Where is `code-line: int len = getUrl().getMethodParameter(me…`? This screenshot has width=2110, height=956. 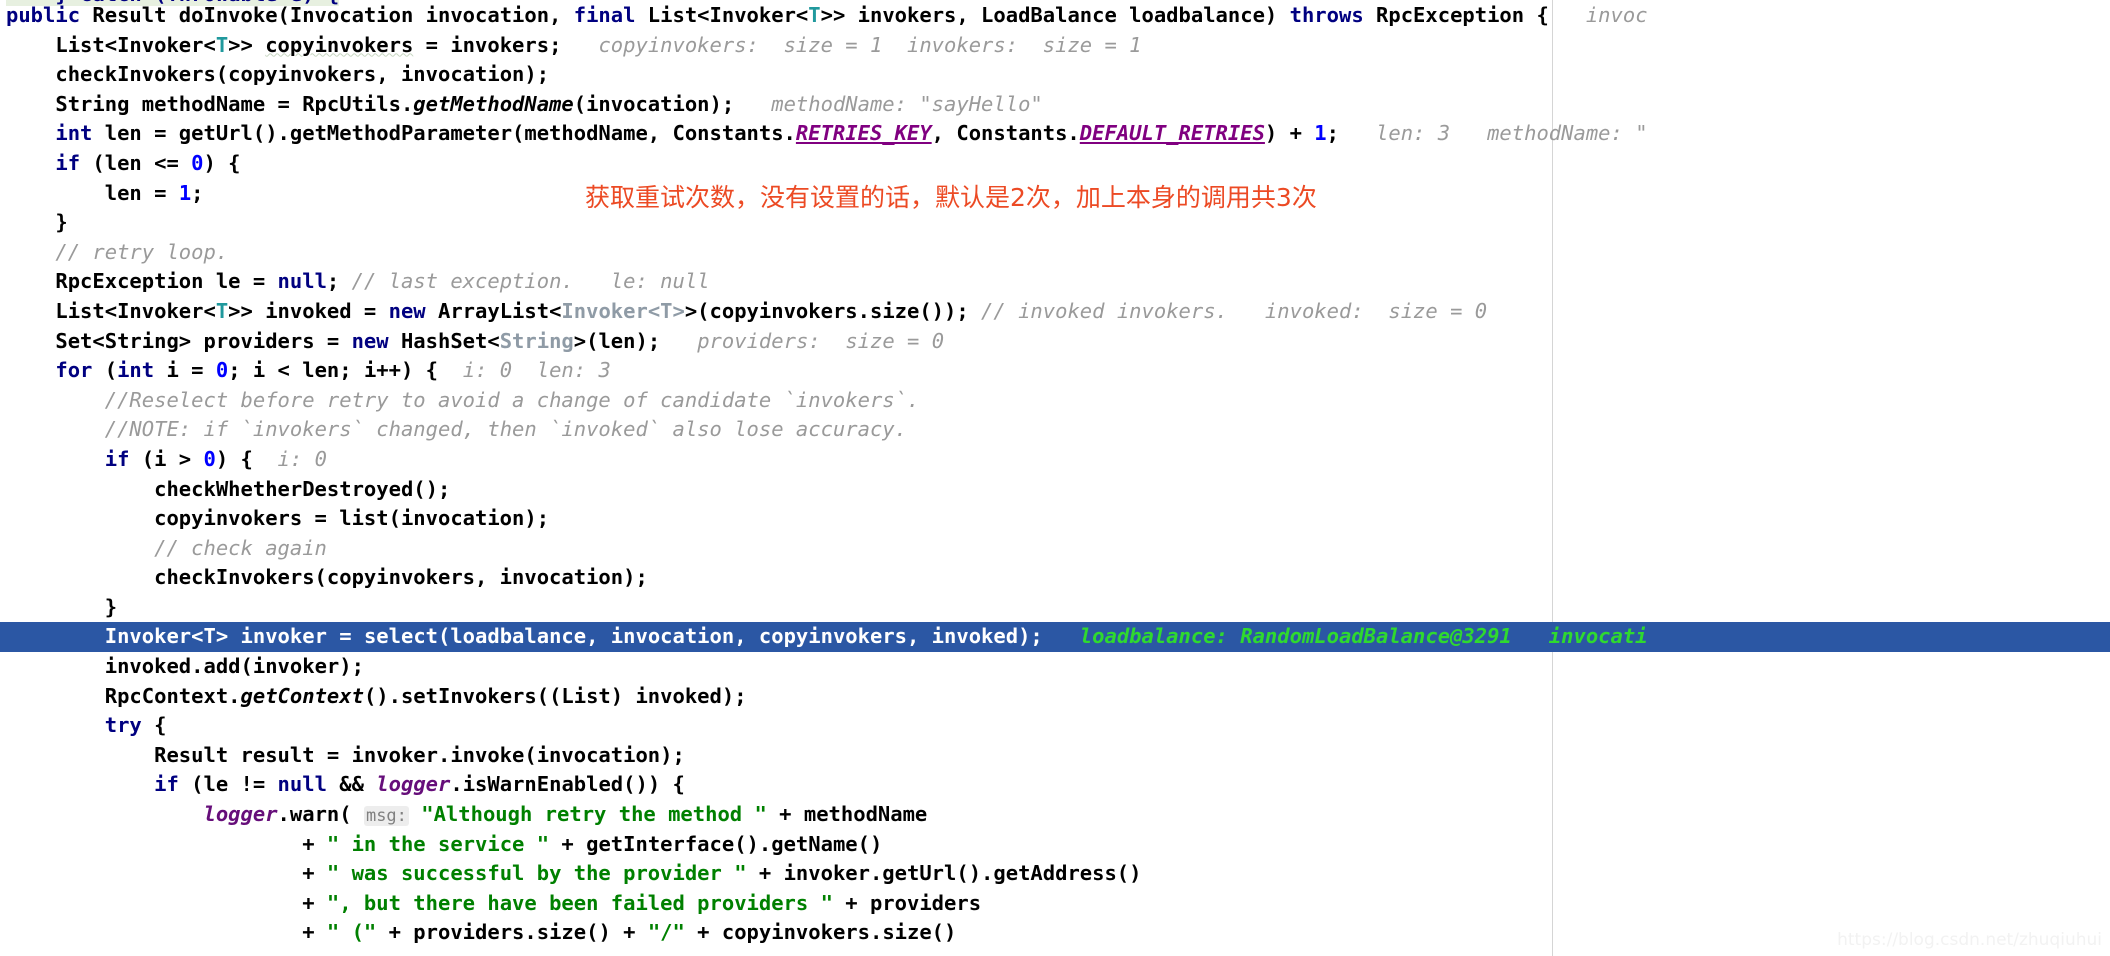 code-line: int len = getUrl().getMethodParameter(me… is located at coordinates (1055, 134).